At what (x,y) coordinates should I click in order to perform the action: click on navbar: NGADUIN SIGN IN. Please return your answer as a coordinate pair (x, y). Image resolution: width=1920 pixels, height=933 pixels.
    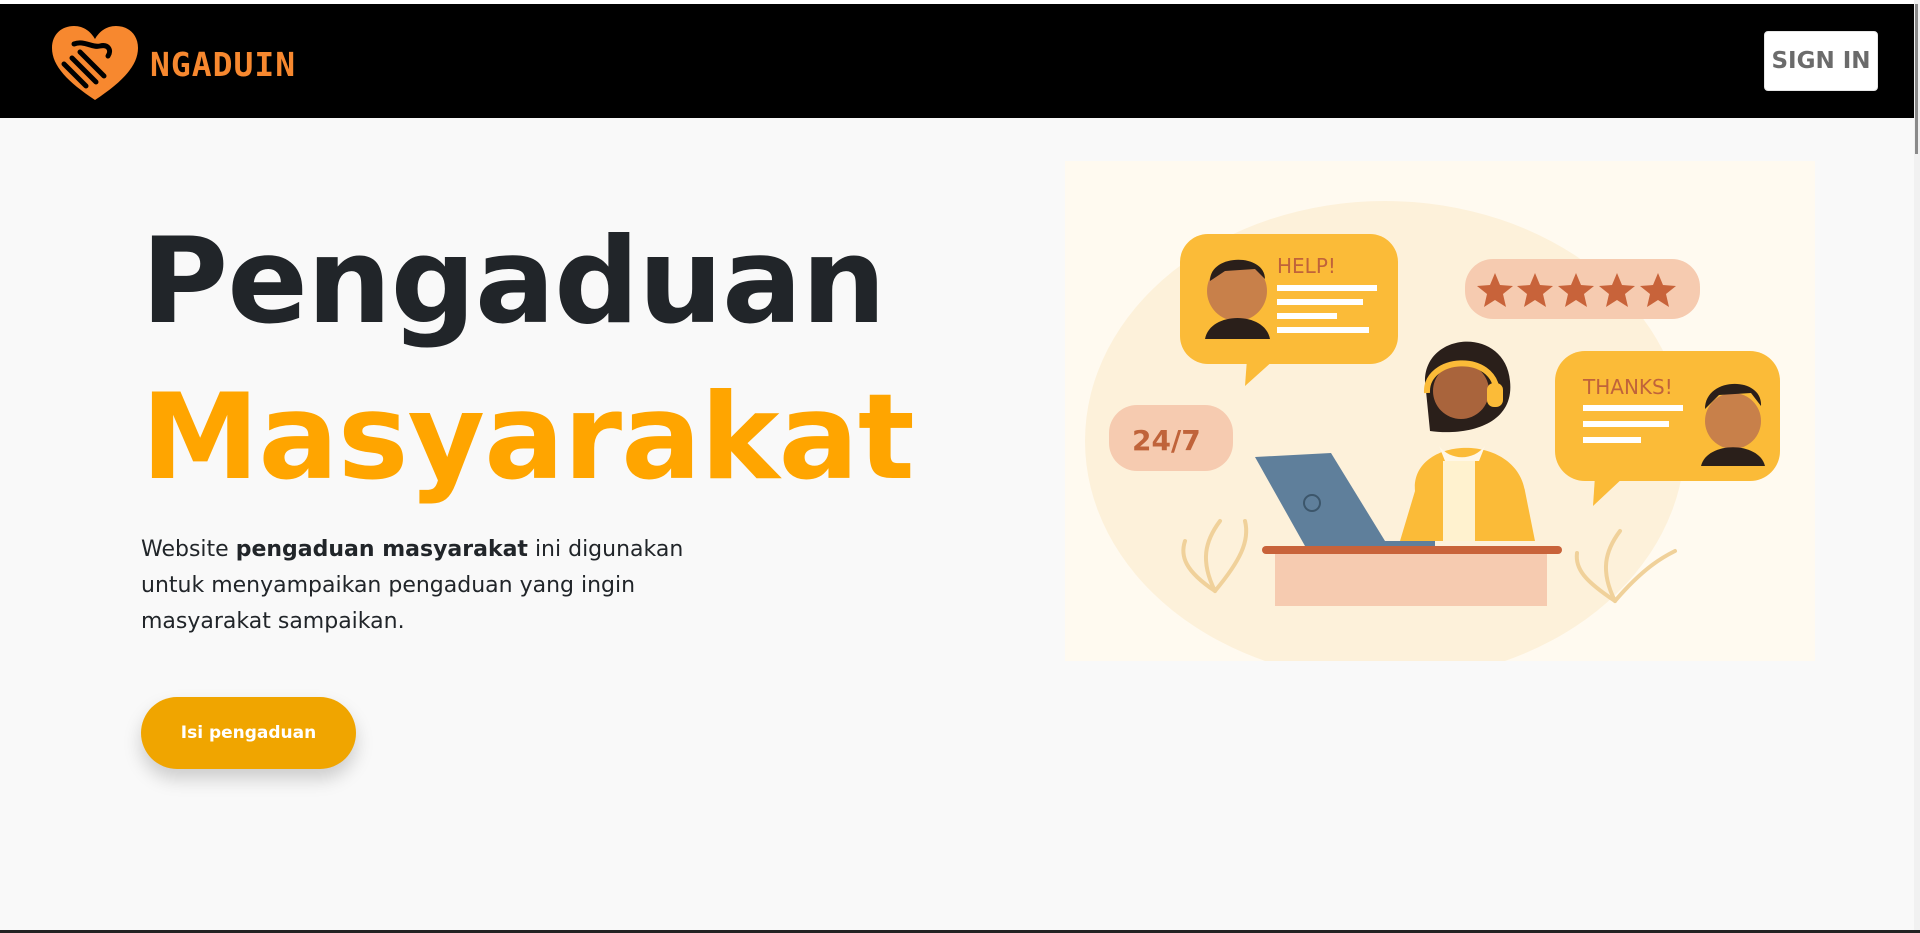
    Looking at the image, I should click on (957, 61).